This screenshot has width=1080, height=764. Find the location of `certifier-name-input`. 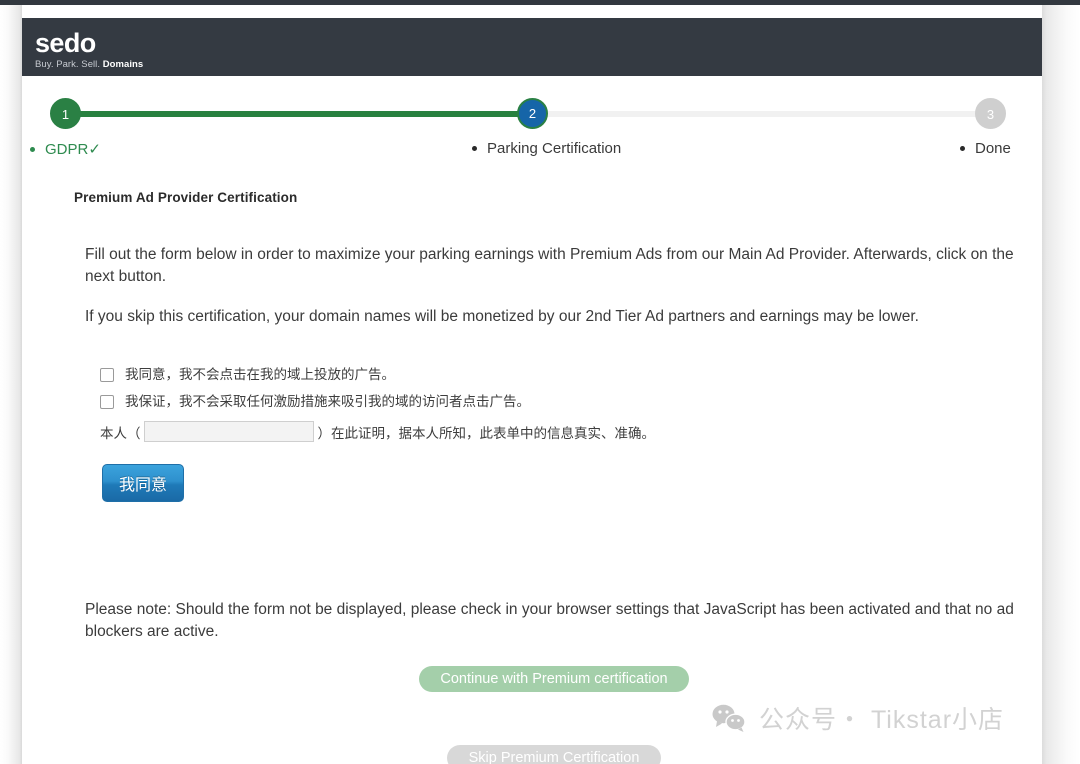

certifier-name-input is located at coordinates (228, 431).